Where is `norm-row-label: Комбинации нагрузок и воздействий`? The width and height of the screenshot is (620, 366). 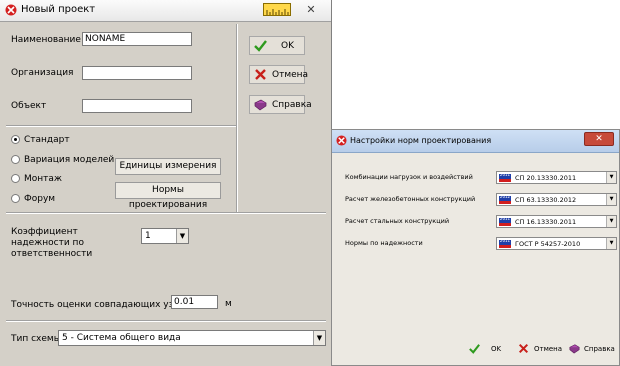 norm-row-label: Комбинации нагрузок и воздействий is located at coordinates (409, 177).